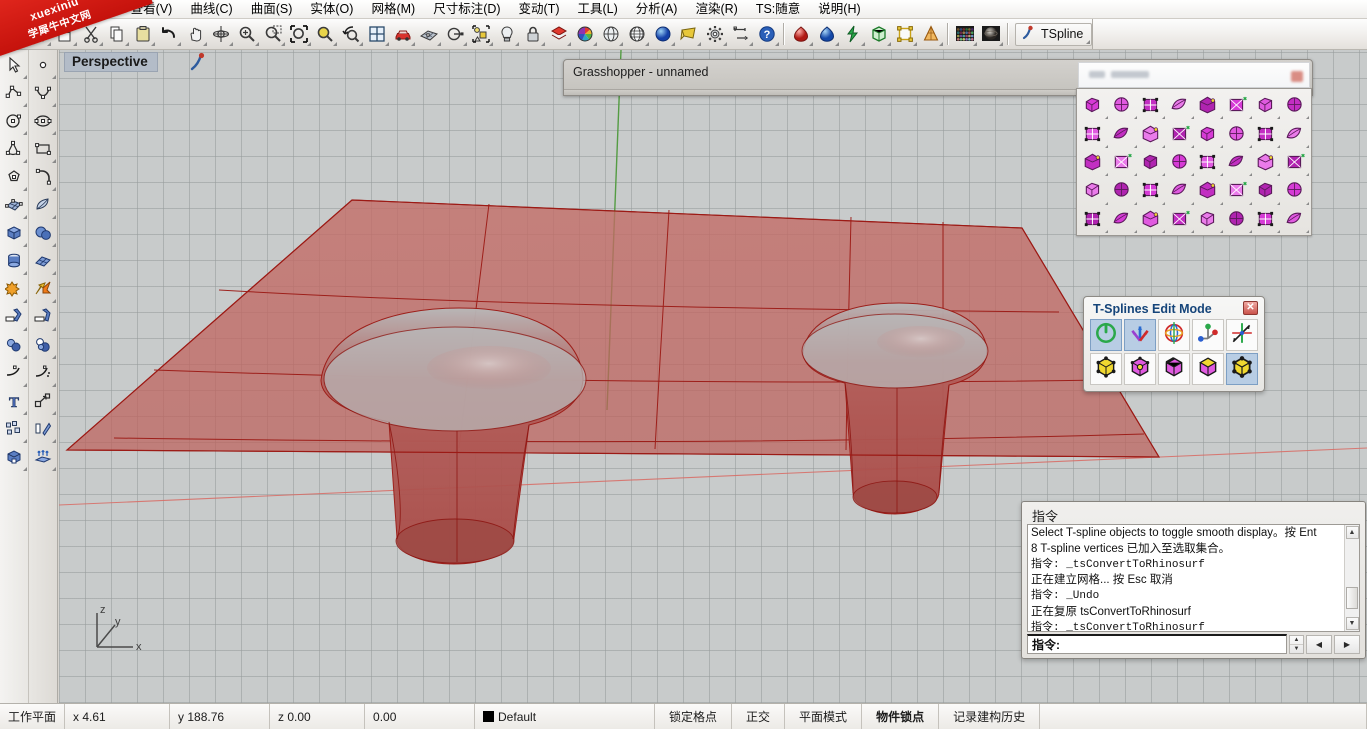 The width and height of the screenshot is (1367, 729). What do you see at coordinates (1093, 191) in the screenshot?
I see `ts-pleat-icon` at bounding box center [1093, 191].